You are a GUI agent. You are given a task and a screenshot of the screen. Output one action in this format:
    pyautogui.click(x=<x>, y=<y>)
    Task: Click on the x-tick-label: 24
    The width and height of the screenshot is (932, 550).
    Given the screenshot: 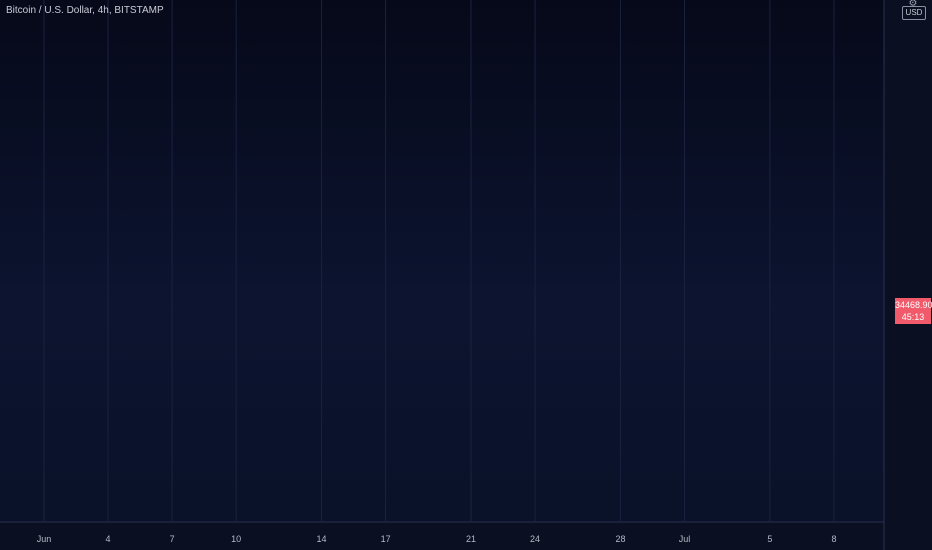 What is the action you would take?
    pyautogui.click(x=535, y=539)
    